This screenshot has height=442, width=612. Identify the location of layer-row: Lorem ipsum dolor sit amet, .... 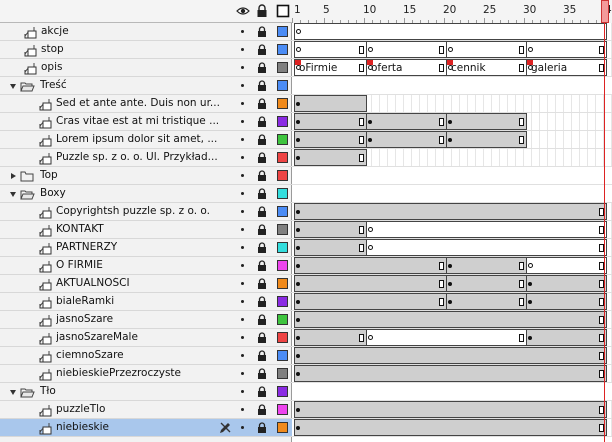
(146, 140).